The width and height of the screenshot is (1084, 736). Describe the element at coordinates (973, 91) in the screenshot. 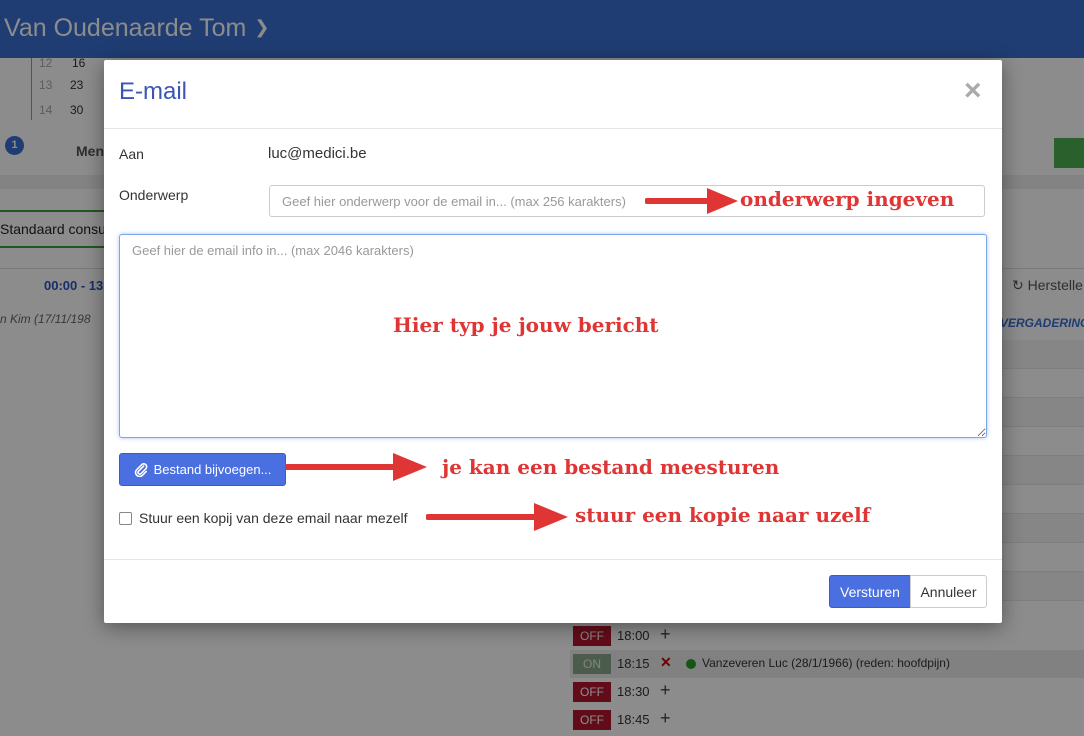

I see `close-icon: ×` at that location.